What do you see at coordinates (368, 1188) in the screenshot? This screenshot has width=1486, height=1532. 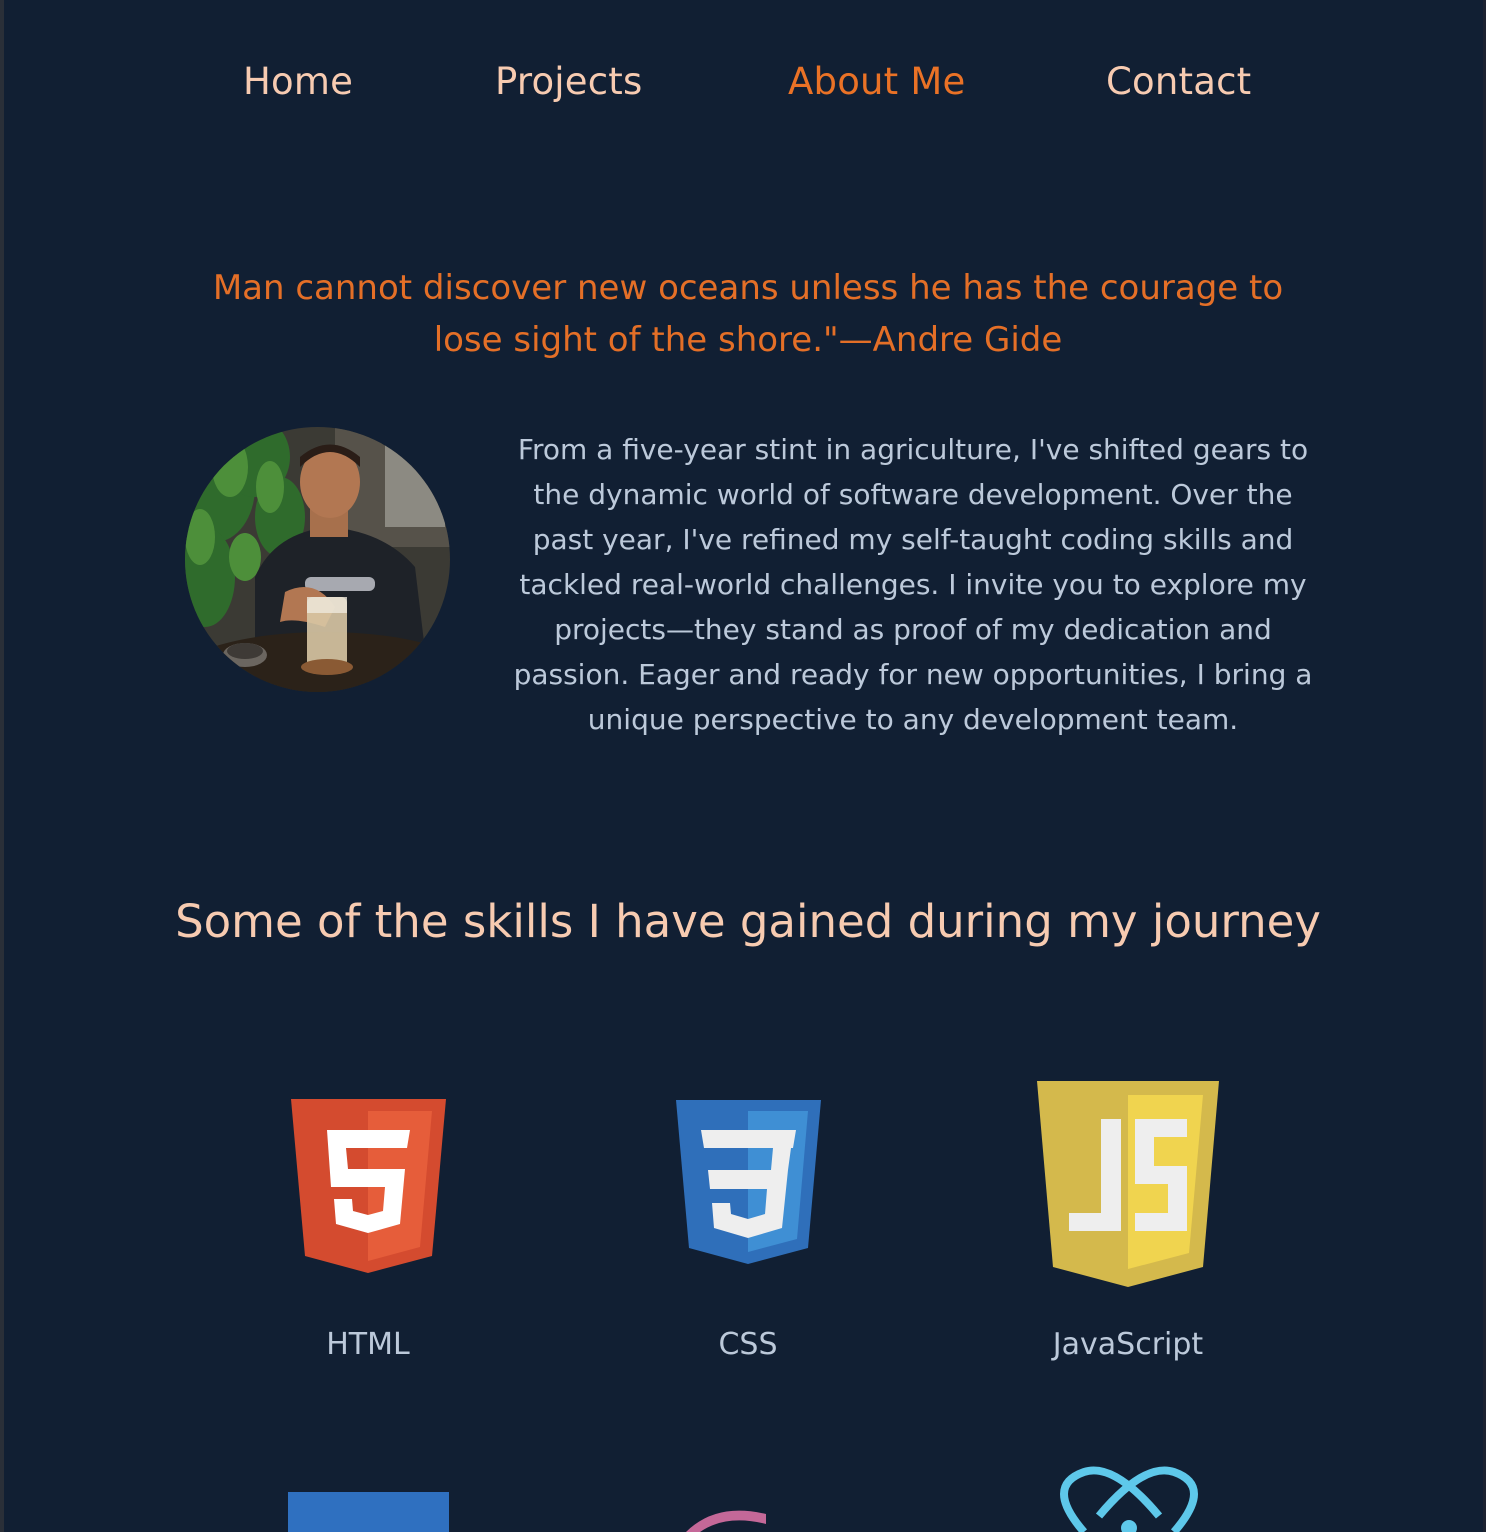 I see `html5-icon` at bounding box center [368, 1188].